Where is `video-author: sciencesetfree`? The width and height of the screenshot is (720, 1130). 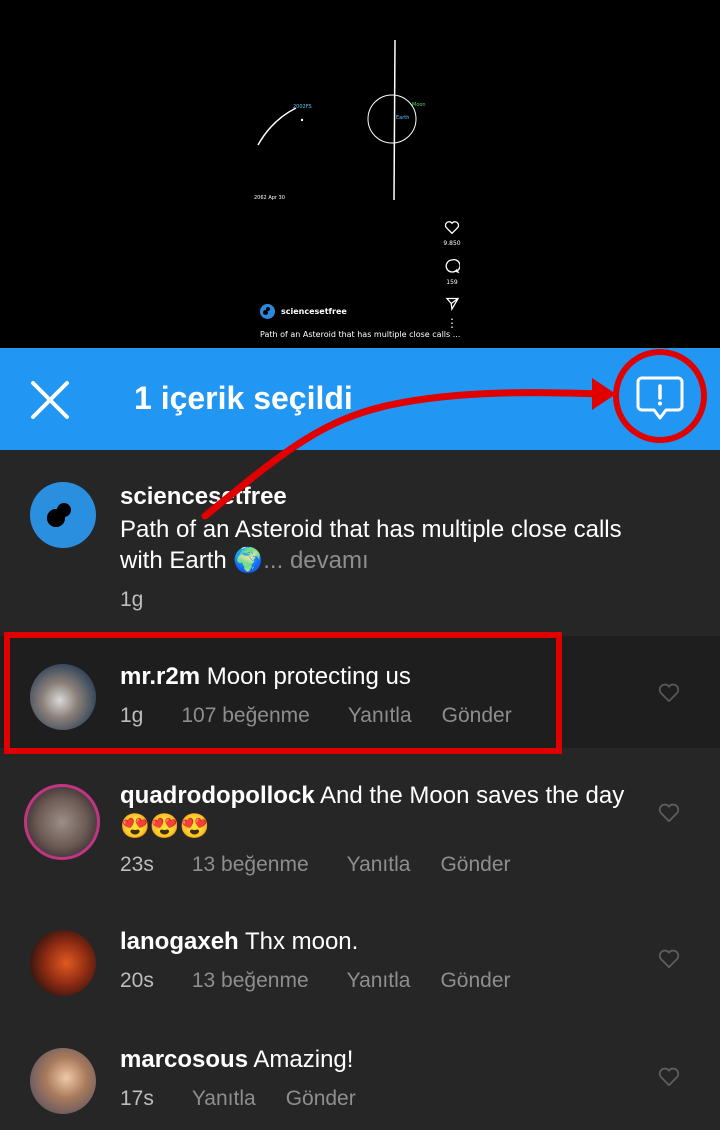 video-author: sciencesetfree is located at coordinates (303, 311).